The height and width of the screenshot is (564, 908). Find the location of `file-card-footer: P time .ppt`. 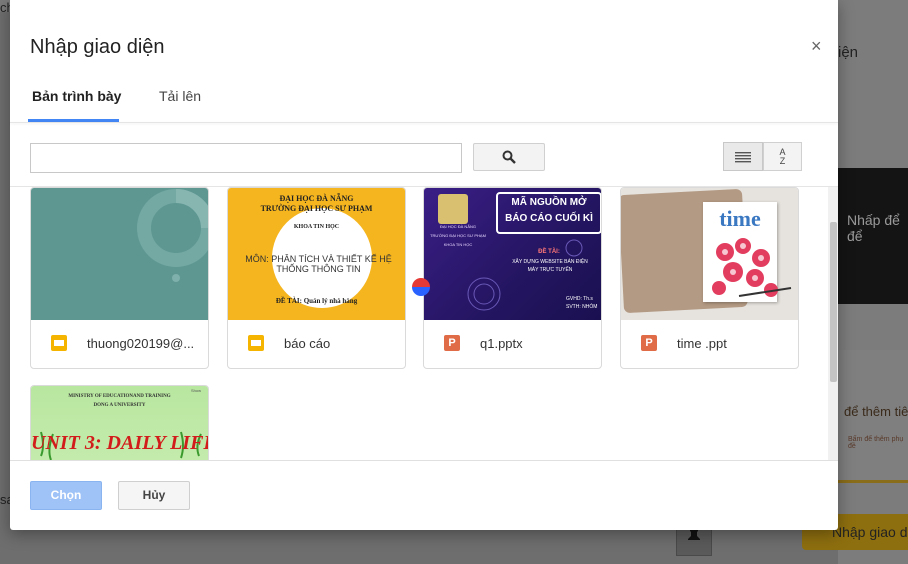

file-card-footer: P time .ppt is located at coordinates (709, 344).